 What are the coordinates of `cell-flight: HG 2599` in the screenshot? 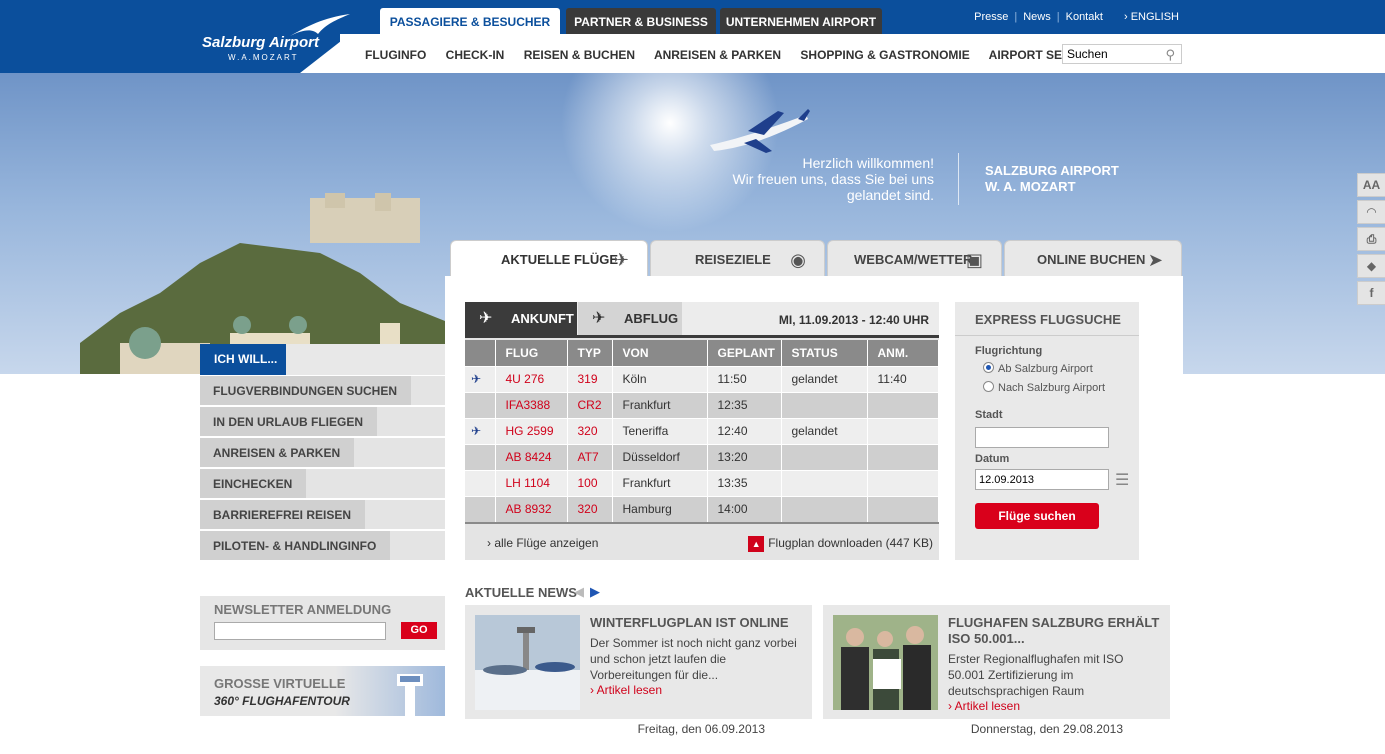 It's located at (531, 430).